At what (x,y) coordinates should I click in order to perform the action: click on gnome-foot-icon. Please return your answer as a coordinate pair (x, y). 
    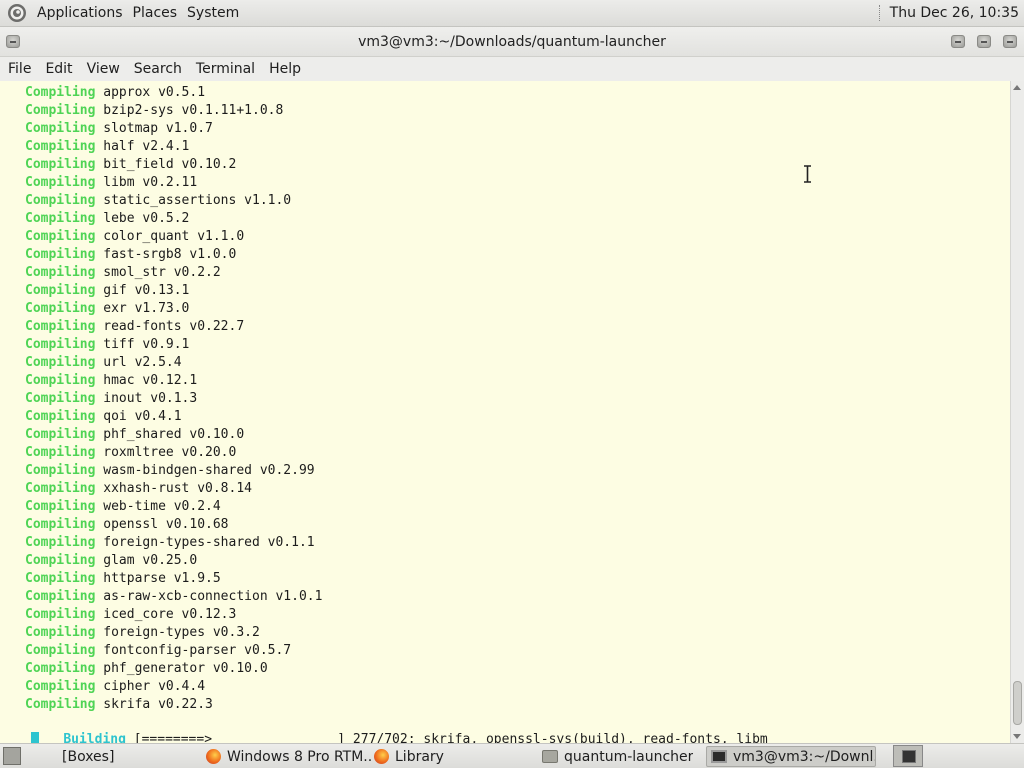
    Looking at the image, I should click on (17, 13).